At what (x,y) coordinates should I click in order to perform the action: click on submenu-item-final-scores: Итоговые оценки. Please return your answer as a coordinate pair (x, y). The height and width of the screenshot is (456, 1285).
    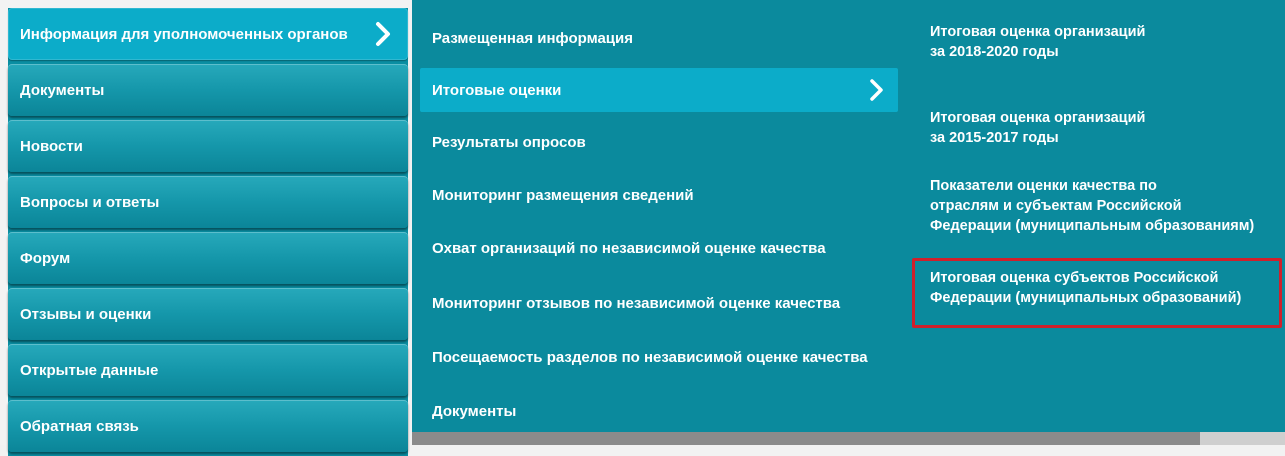
    Looking at the image, I should click on (659, 90).